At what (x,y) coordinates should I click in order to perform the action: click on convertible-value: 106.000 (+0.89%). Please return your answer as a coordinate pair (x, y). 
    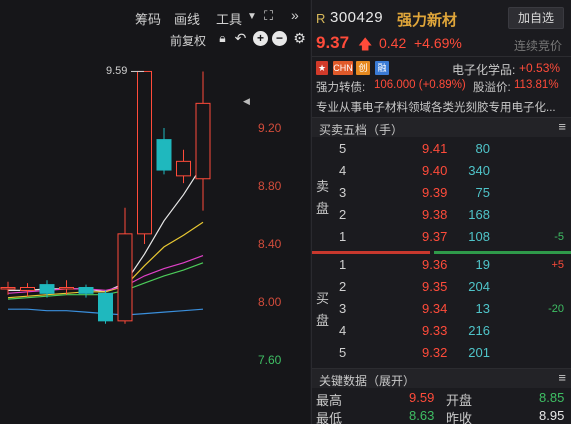
    Looking at the image, I should click on (420, 85).